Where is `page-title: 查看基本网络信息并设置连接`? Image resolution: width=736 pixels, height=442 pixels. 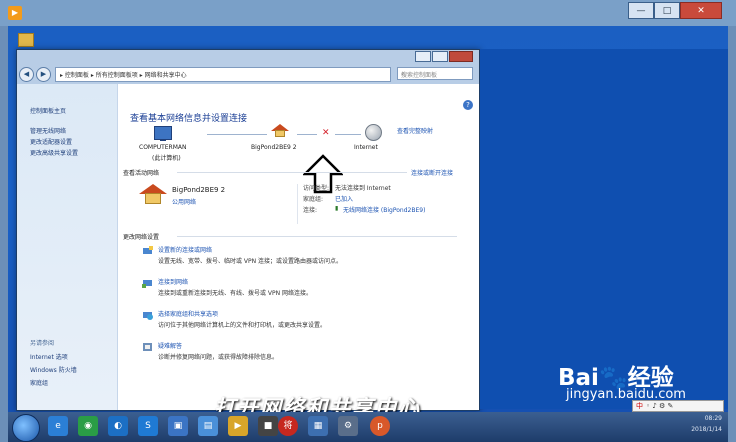 page-title: 查看基本网络信息并设置连接 is located at coordinates (189, 119).